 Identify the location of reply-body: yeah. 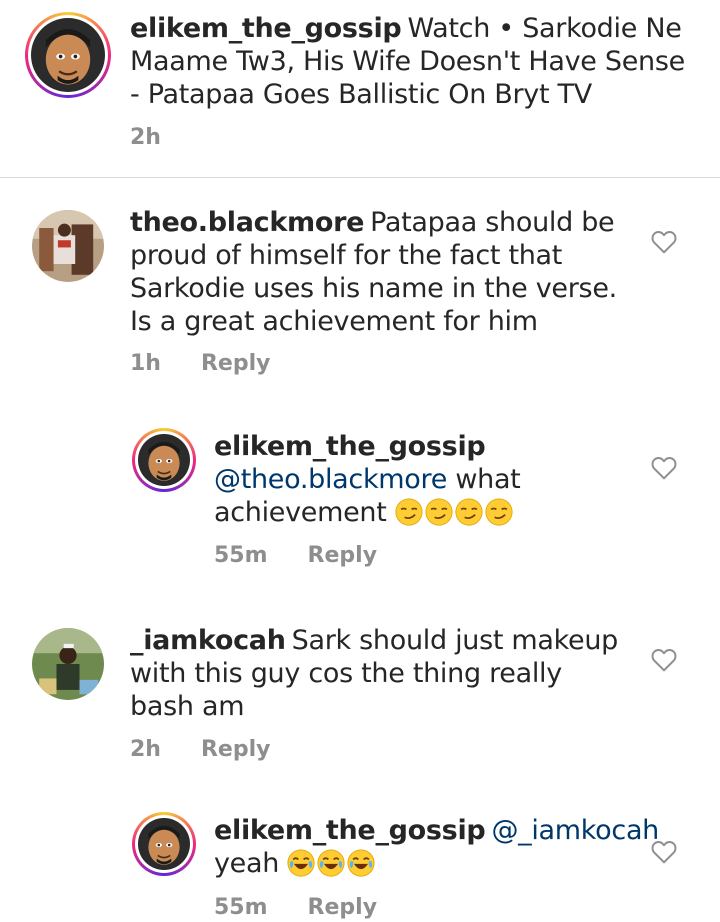
(247, 863).